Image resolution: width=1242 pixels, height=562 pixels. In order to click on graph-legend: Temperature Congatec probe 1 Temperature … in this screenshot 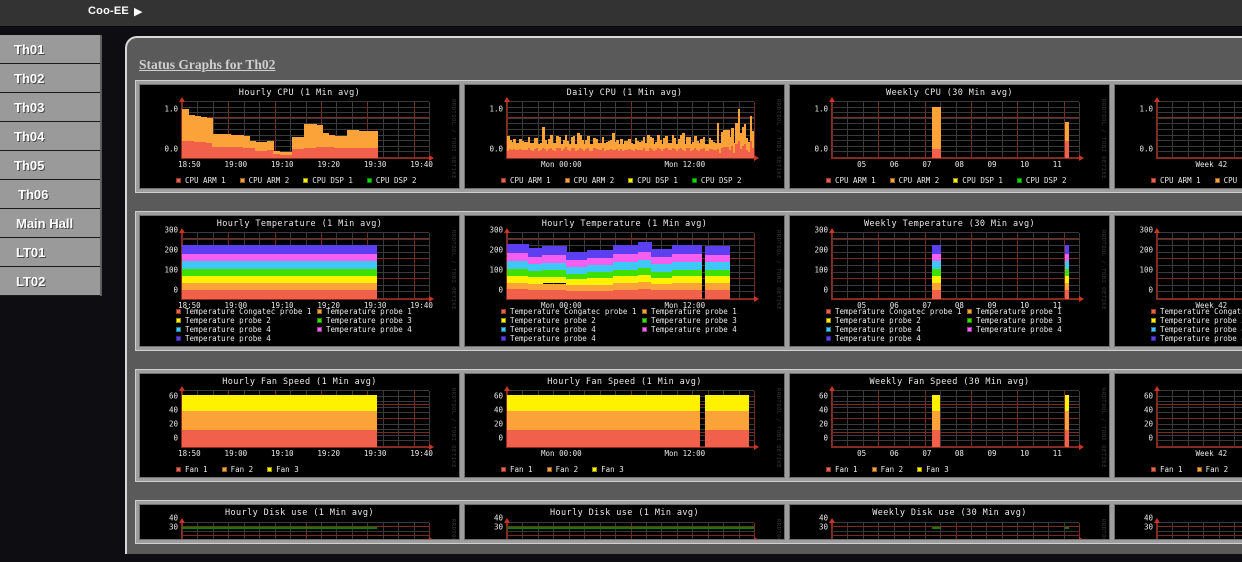, I will do `click(642, 325)`.